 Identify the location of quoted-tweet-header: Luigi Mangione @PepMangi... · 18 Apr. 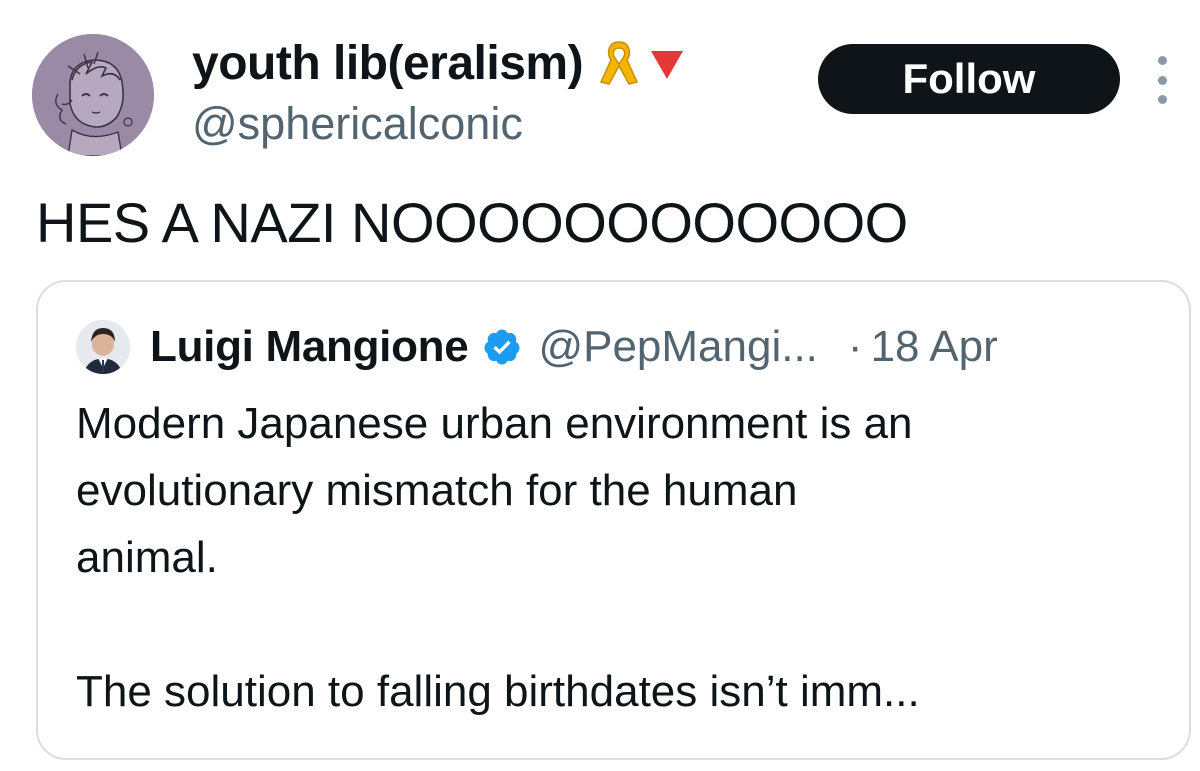
(537, 347).